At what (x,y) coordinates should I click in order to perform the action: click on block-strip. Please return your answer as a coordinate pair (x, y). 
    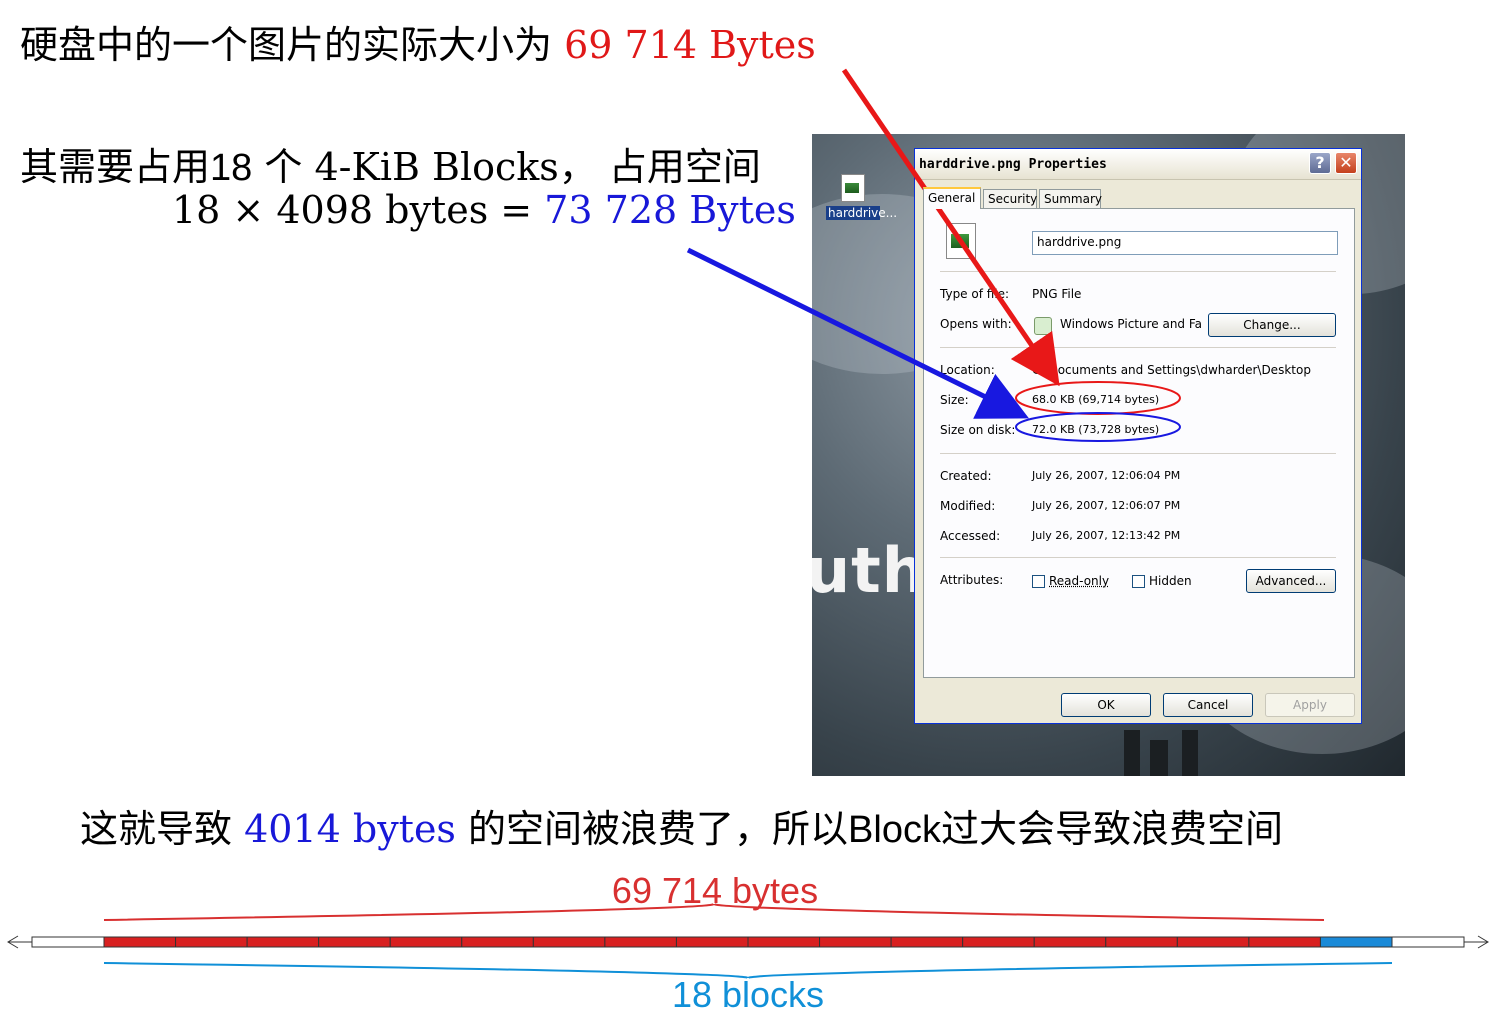
    Looking at the image, I should click on (748, 942).